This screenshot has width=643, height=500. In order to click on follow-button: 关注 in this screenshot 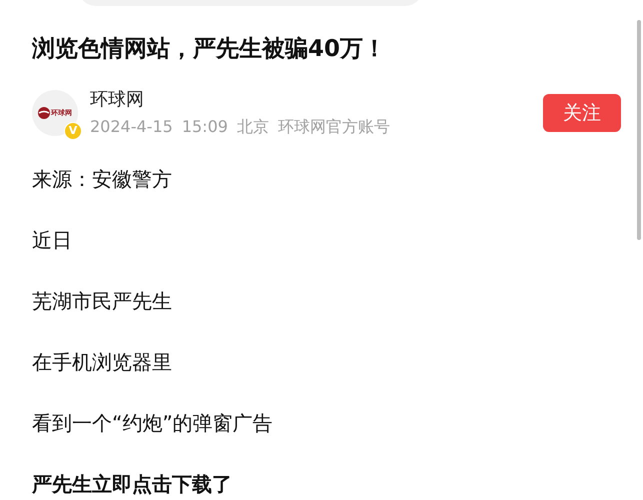, I will do `click(582, 113)`.